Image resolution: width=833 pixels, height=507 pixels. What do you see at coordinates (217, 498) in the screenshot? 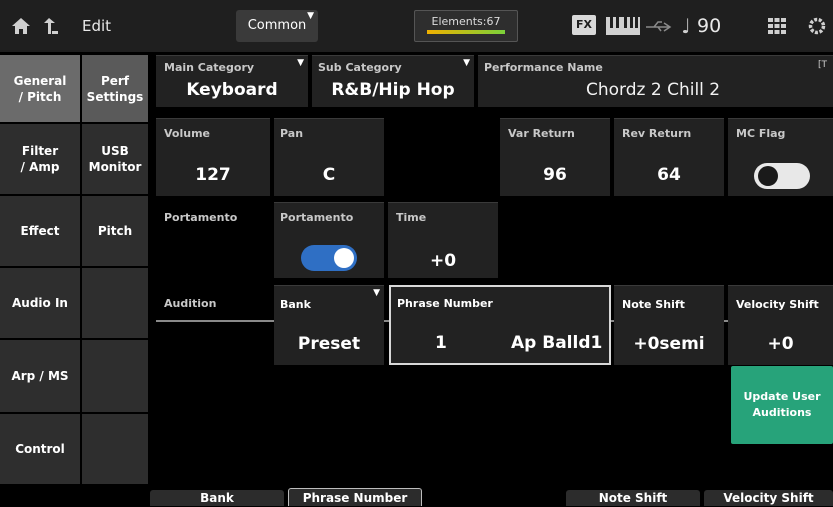
I see `bottom-bank-button: Bank` at bounding box center [217, 498].